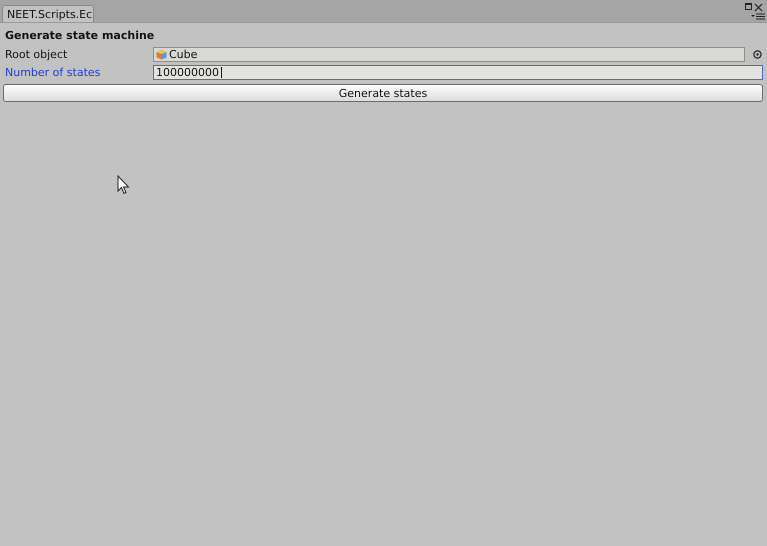 The image size is (767, 546). What do you see at coordinates (748, 6) in the screenshot?
I see `maximize-icon` at bounding box center [748, 6].